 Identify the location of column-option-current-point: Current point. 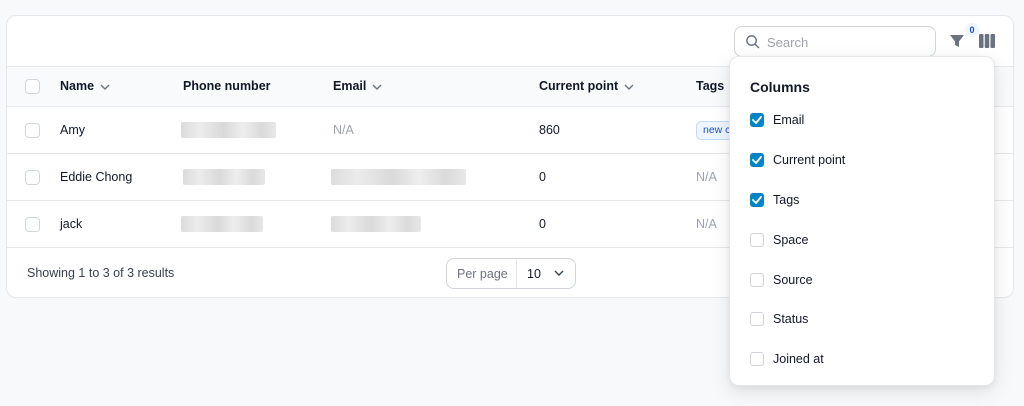
(797, 160).